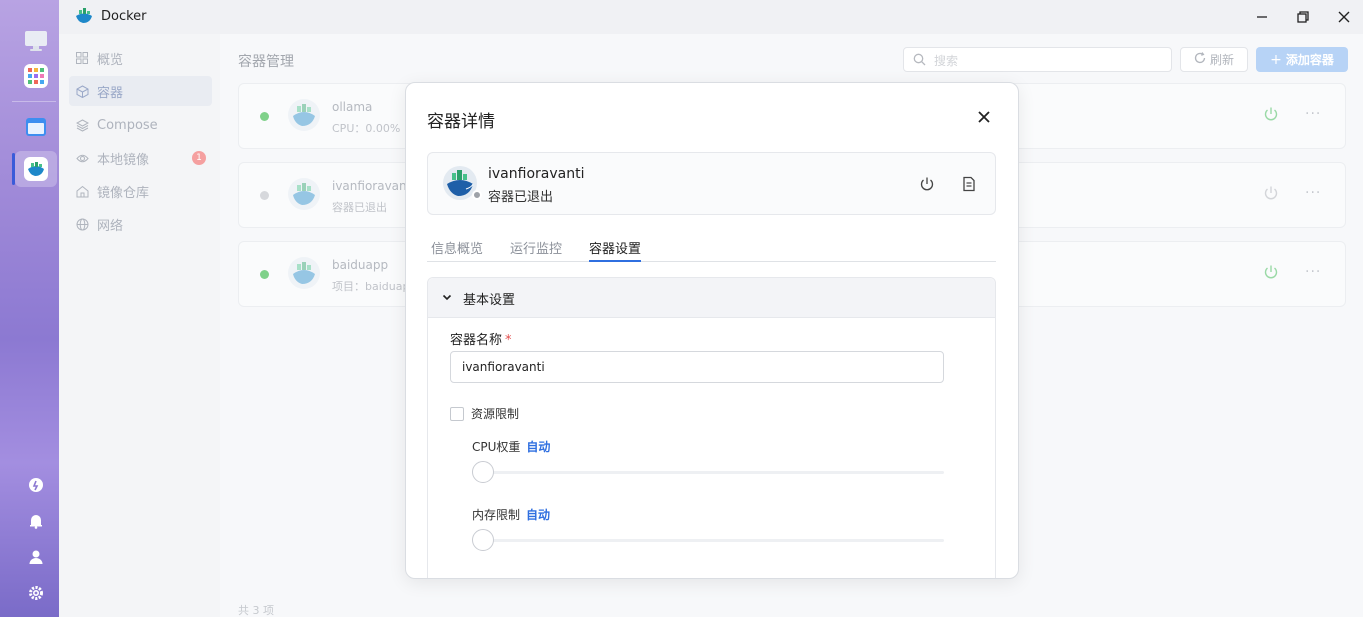 The width and height of the screenshot is (1363, 617). I want to click on sidebar-item-label: 网络, so click(110, 226).